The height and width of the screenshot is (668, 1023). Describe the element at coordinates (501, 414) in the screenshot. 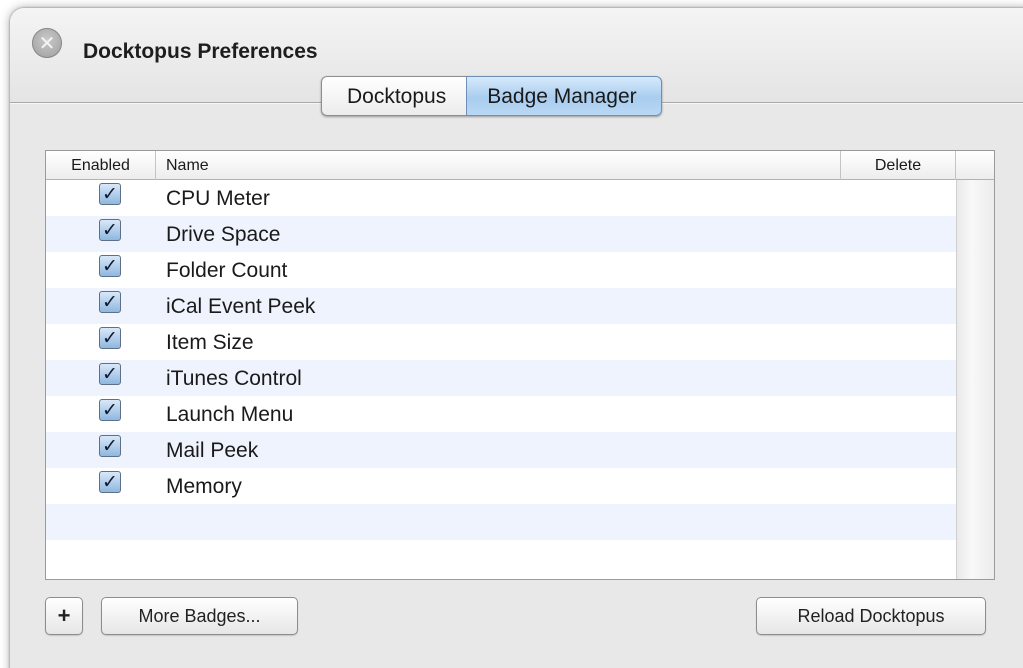

I see `table-row: ✓ Launch Menu` at that location.